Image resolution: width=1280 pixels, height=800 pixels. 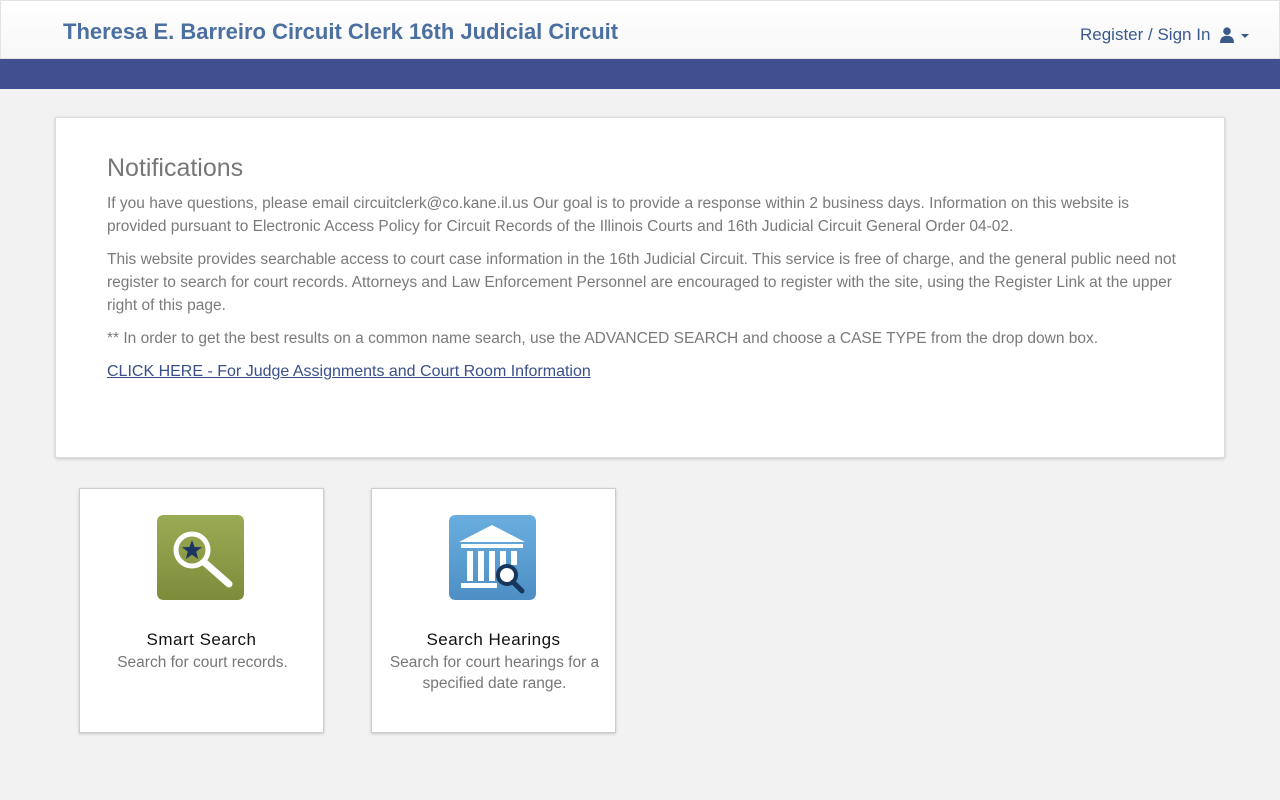 I want to click on register-signin-menu: Register / Sign In, so click(x=1165, y=35).